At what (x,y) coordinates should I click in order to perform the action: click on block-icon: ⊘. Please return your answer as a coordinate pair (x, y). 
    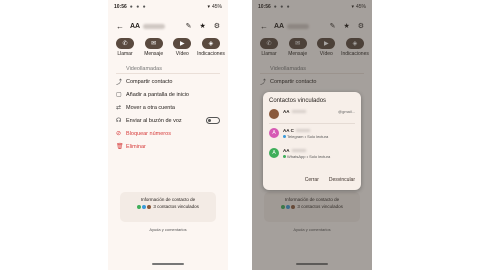
    Looking at the image, I should click on (119, 134).